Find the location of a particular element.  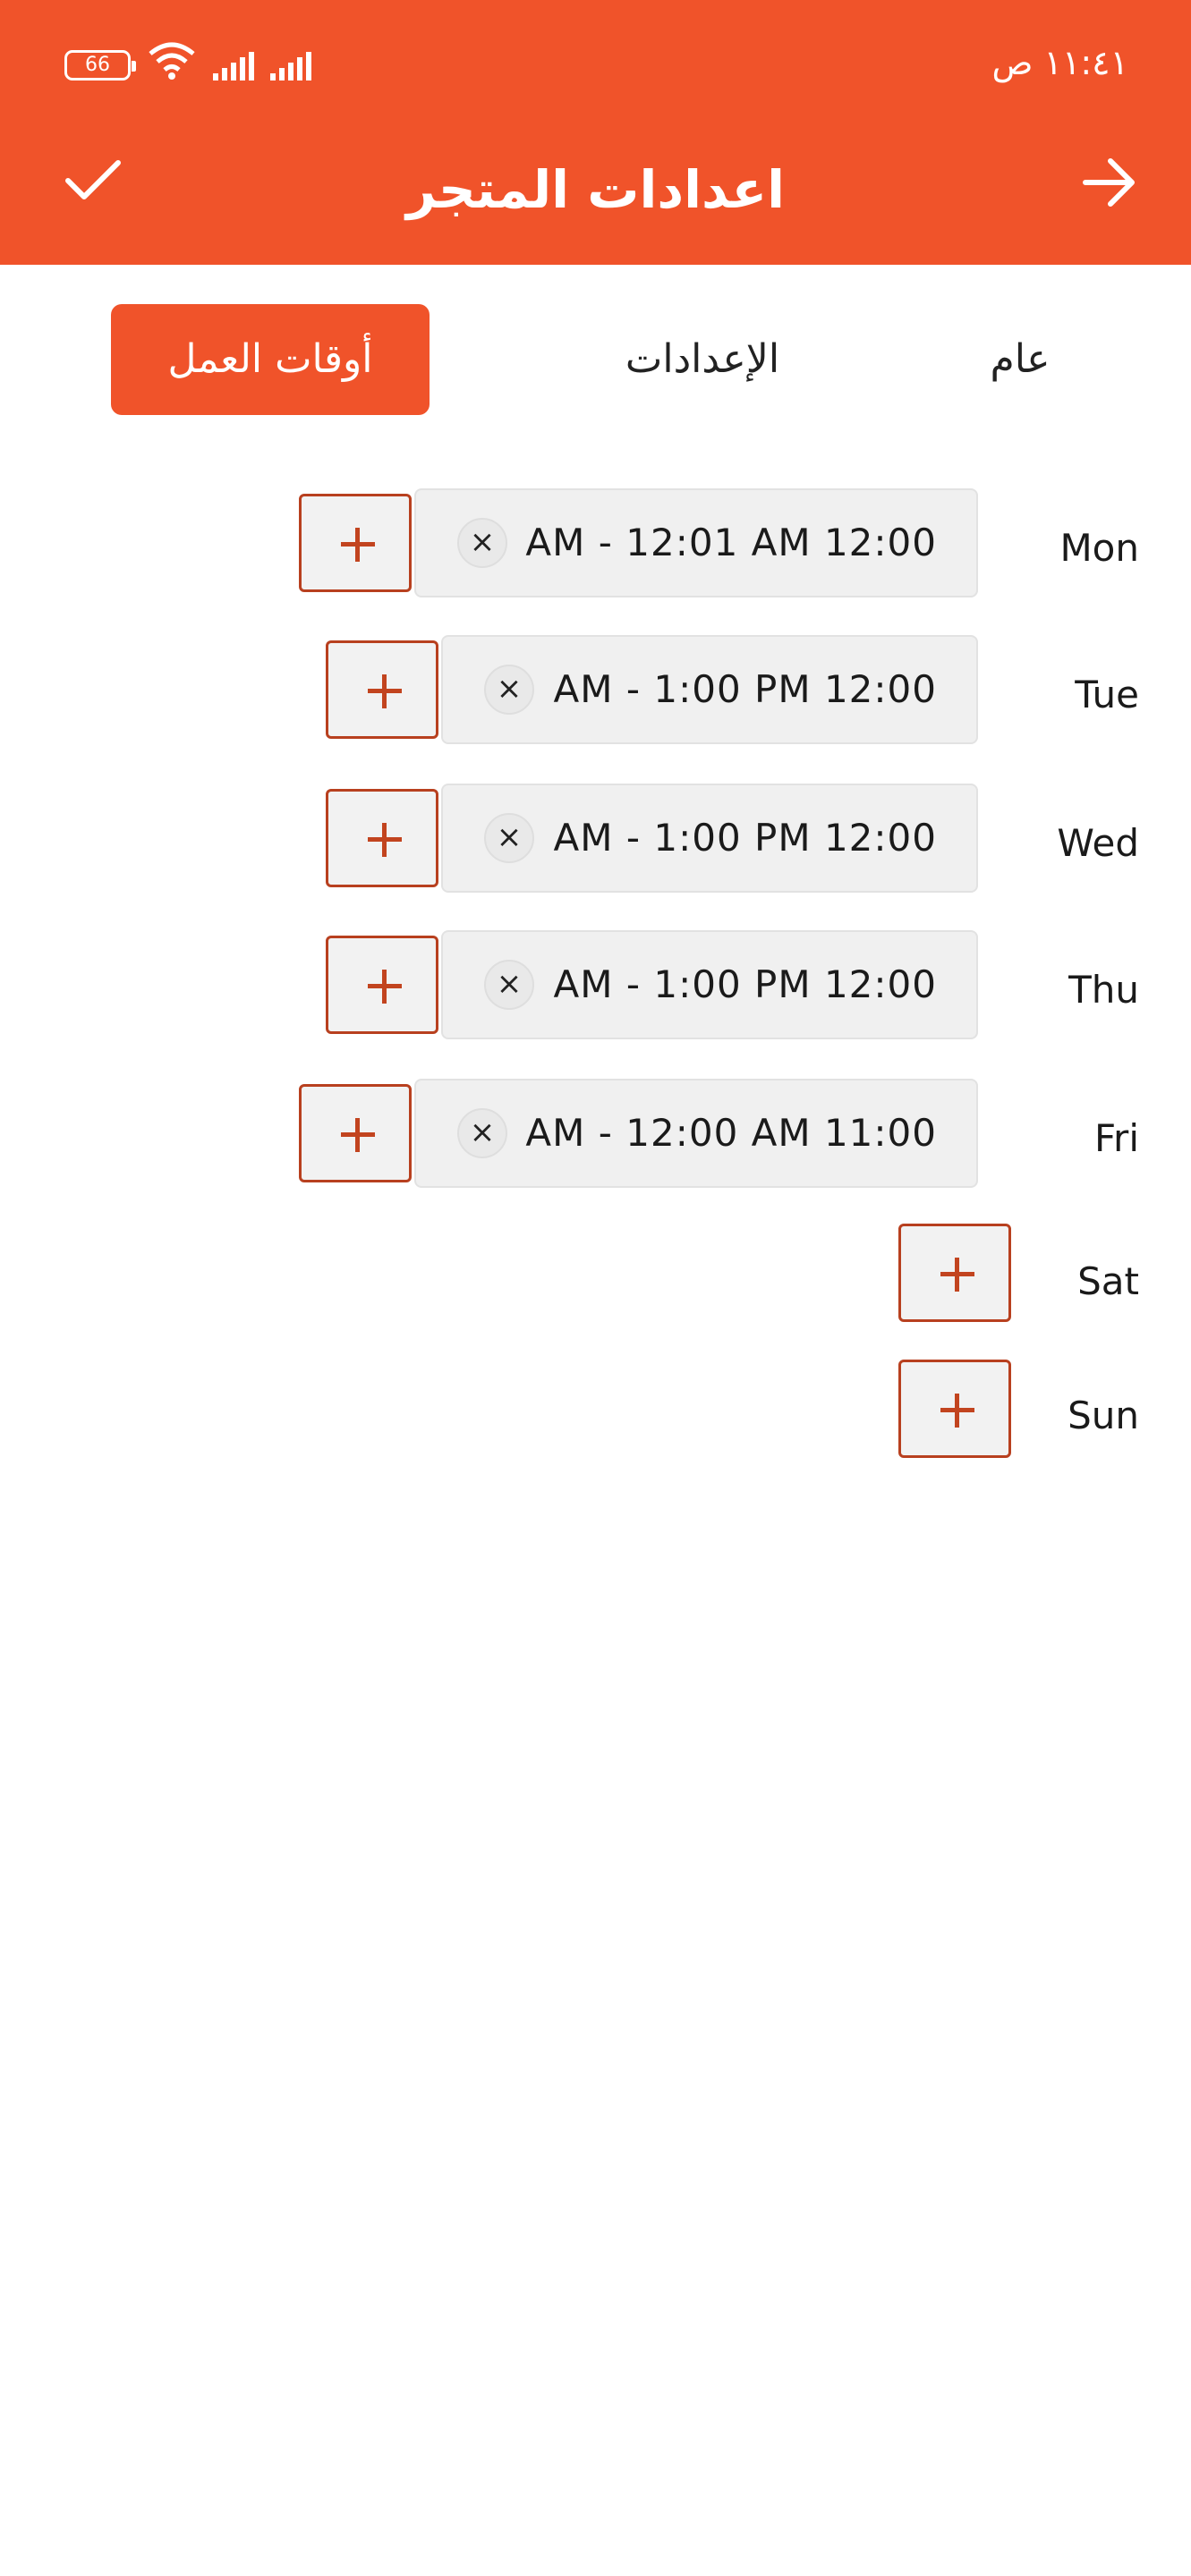

page-title: اعدادات المتجر is located at coordinates (595, 189).